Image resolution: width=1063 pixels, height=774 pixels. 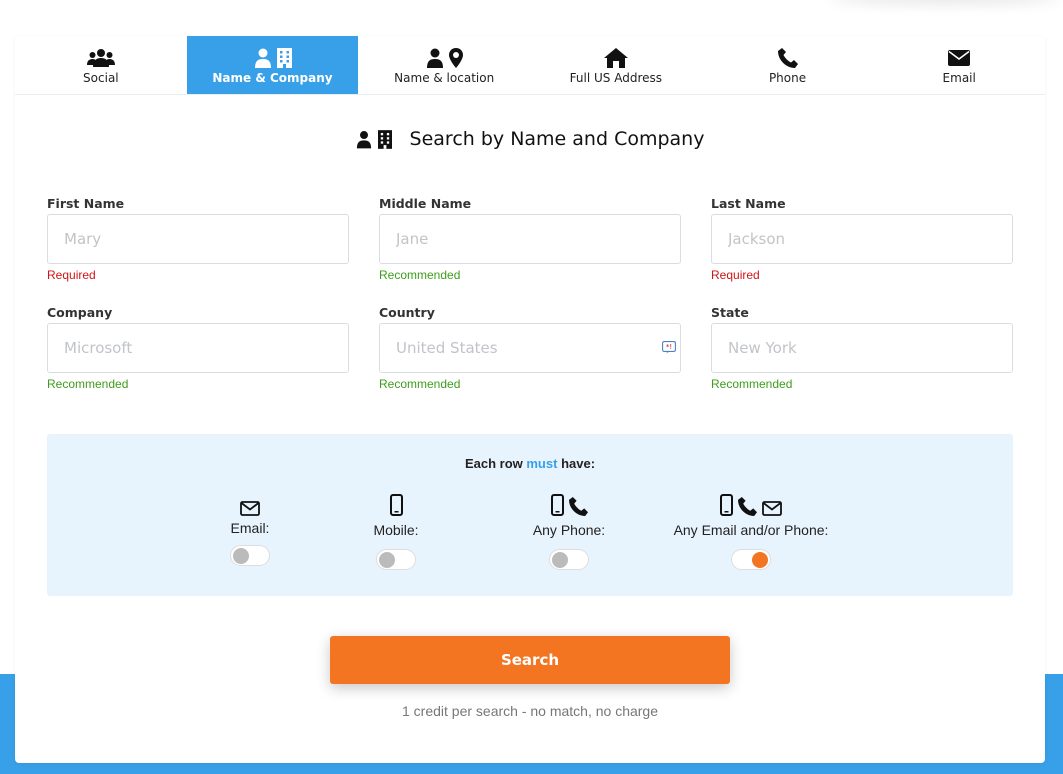 I want to click on tab-name-company-label: Name & Company, so click(x=272, y=77).